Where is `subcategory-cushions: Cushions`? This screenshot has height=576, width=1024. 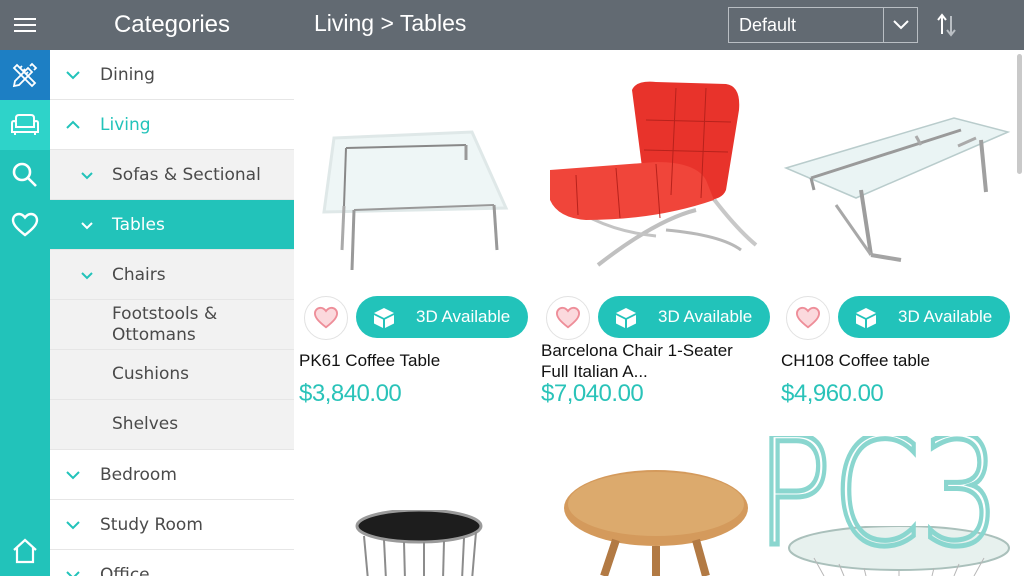
subcategory-cushions: Cushions is located at coordinates (172, 375).